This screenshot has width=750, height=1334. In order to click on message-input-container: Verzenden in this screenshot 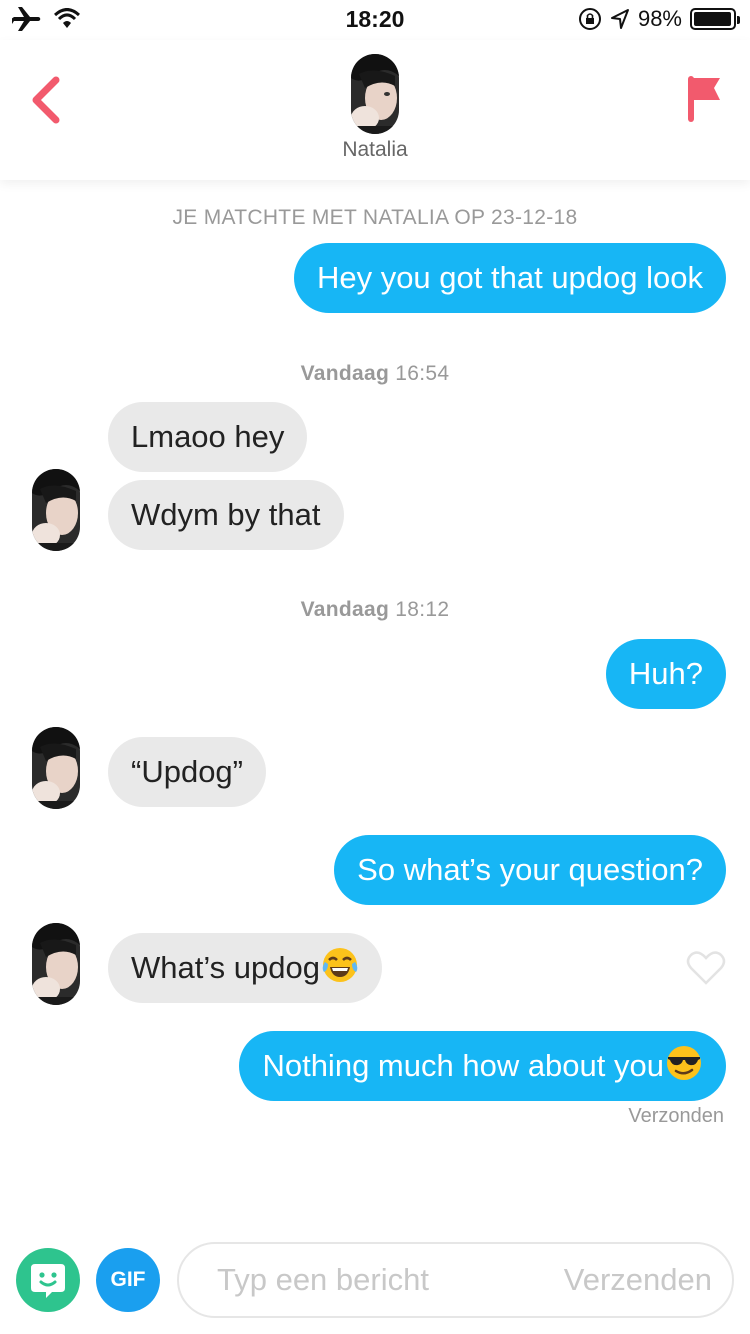, I will do `click(455, 1280)`.